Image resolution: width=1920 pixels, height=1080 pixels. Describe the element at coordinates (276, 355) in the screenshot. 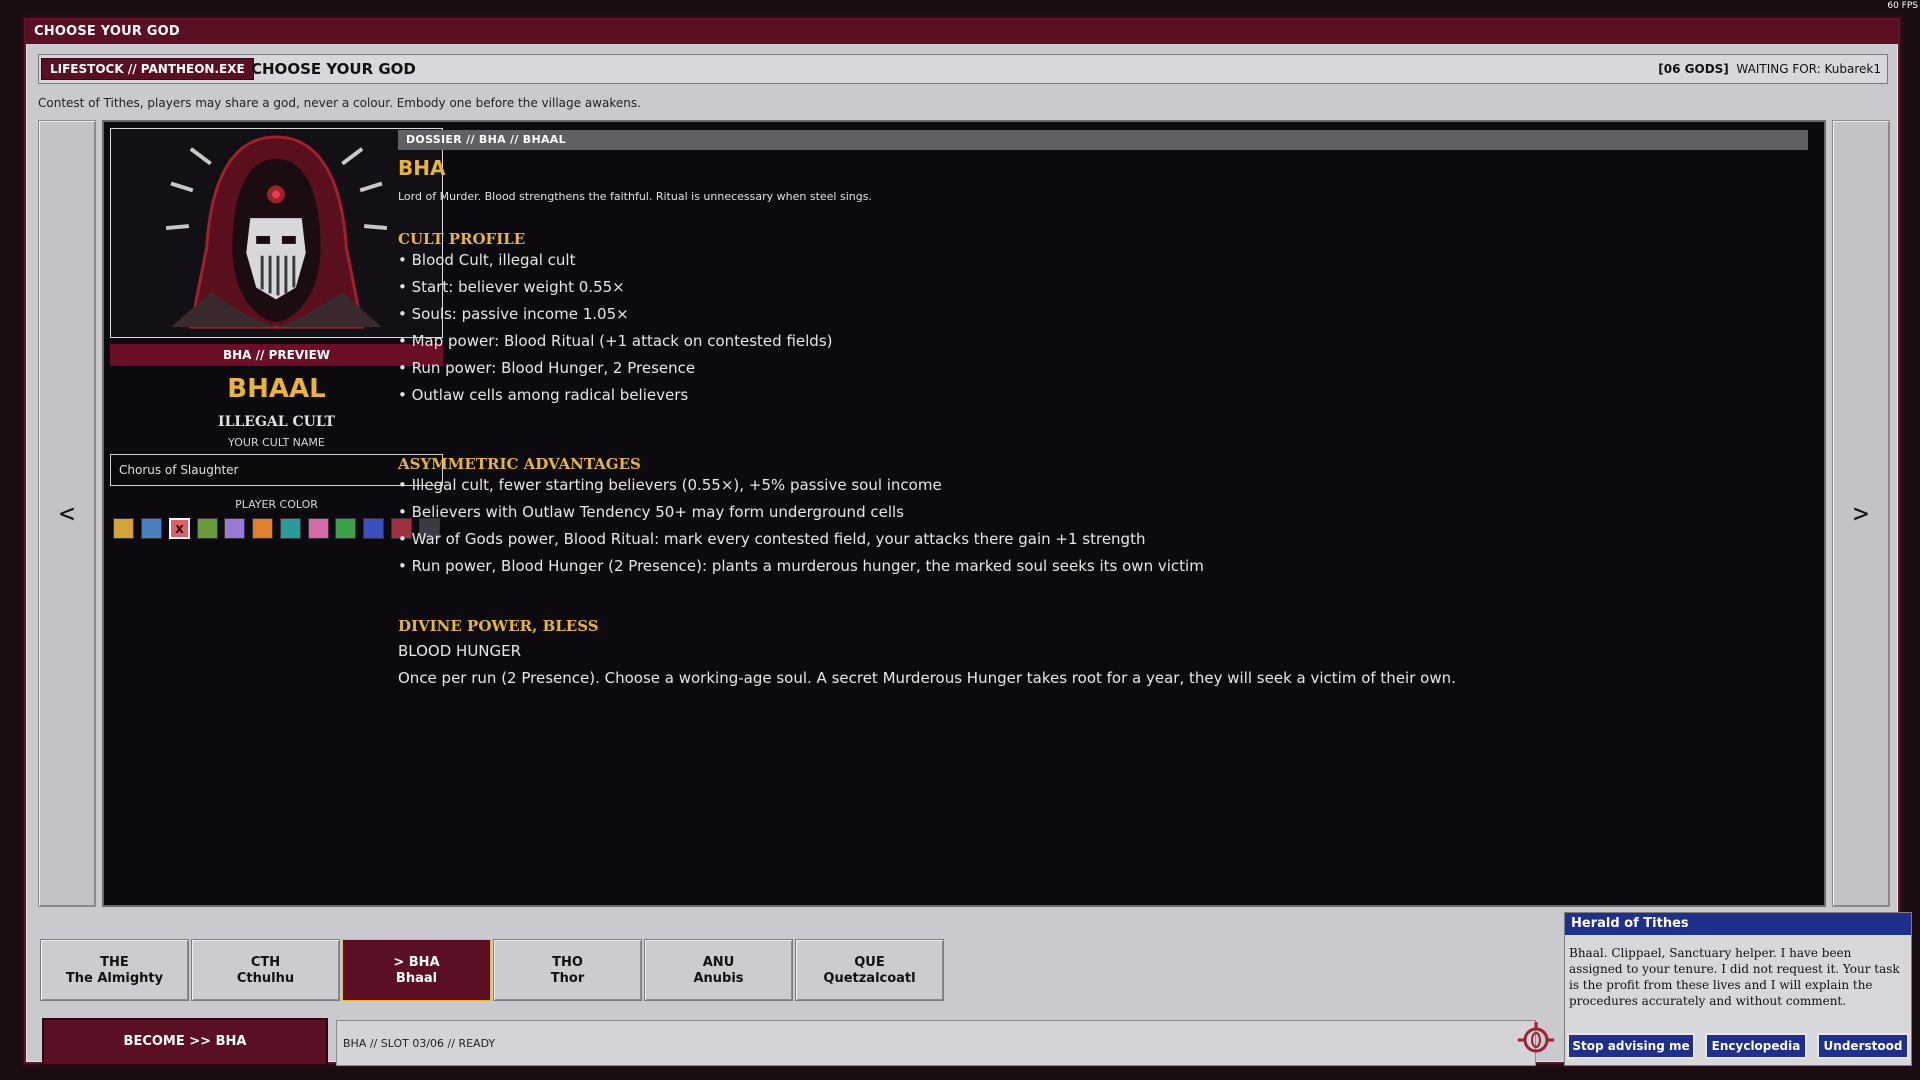

I see `preview-tag: BHA // PREVIEW` at that location.